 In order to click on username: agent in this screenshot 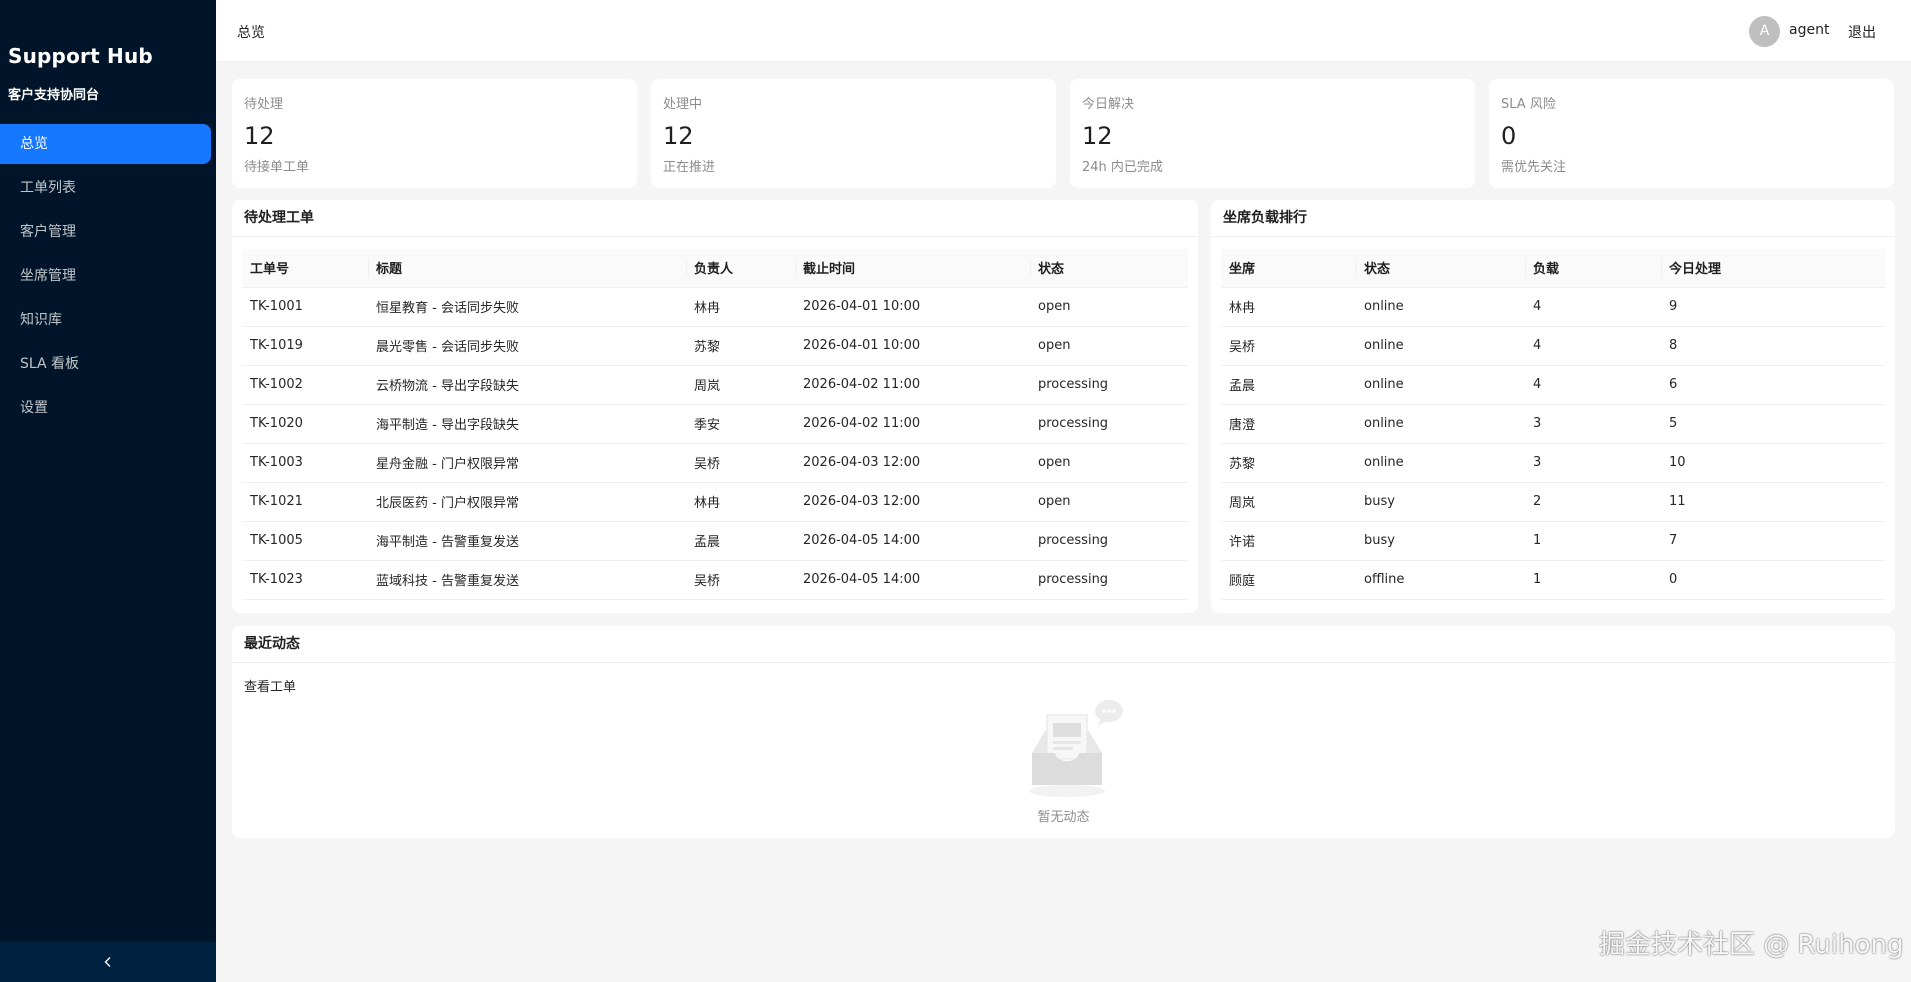, I will do `click(1809, 30)`.